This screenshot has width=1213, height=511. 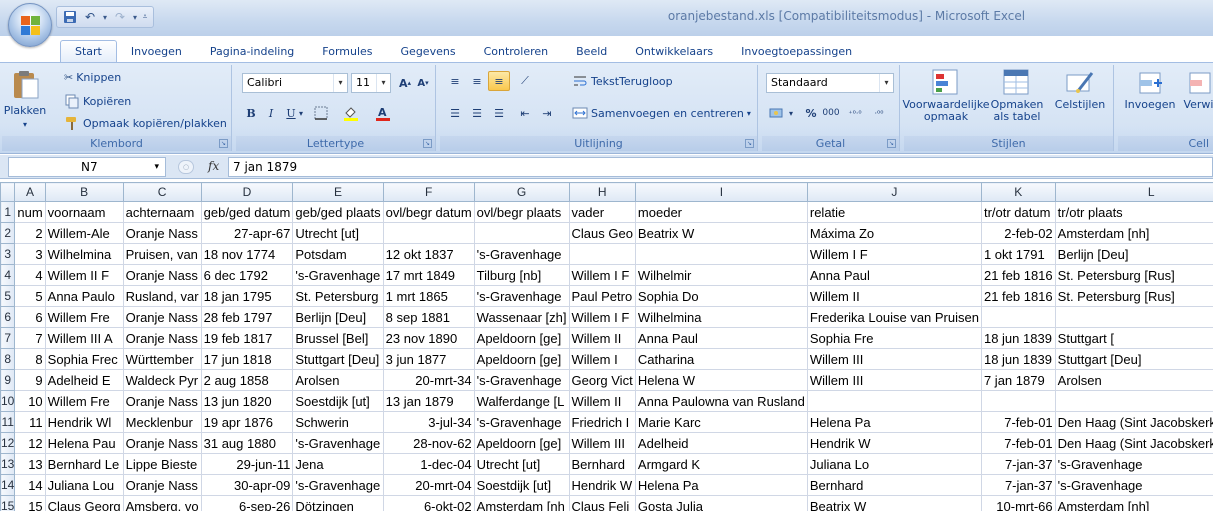 I want to click on grid-cell: 18 jun 1839, so click(x=1018, y=338).